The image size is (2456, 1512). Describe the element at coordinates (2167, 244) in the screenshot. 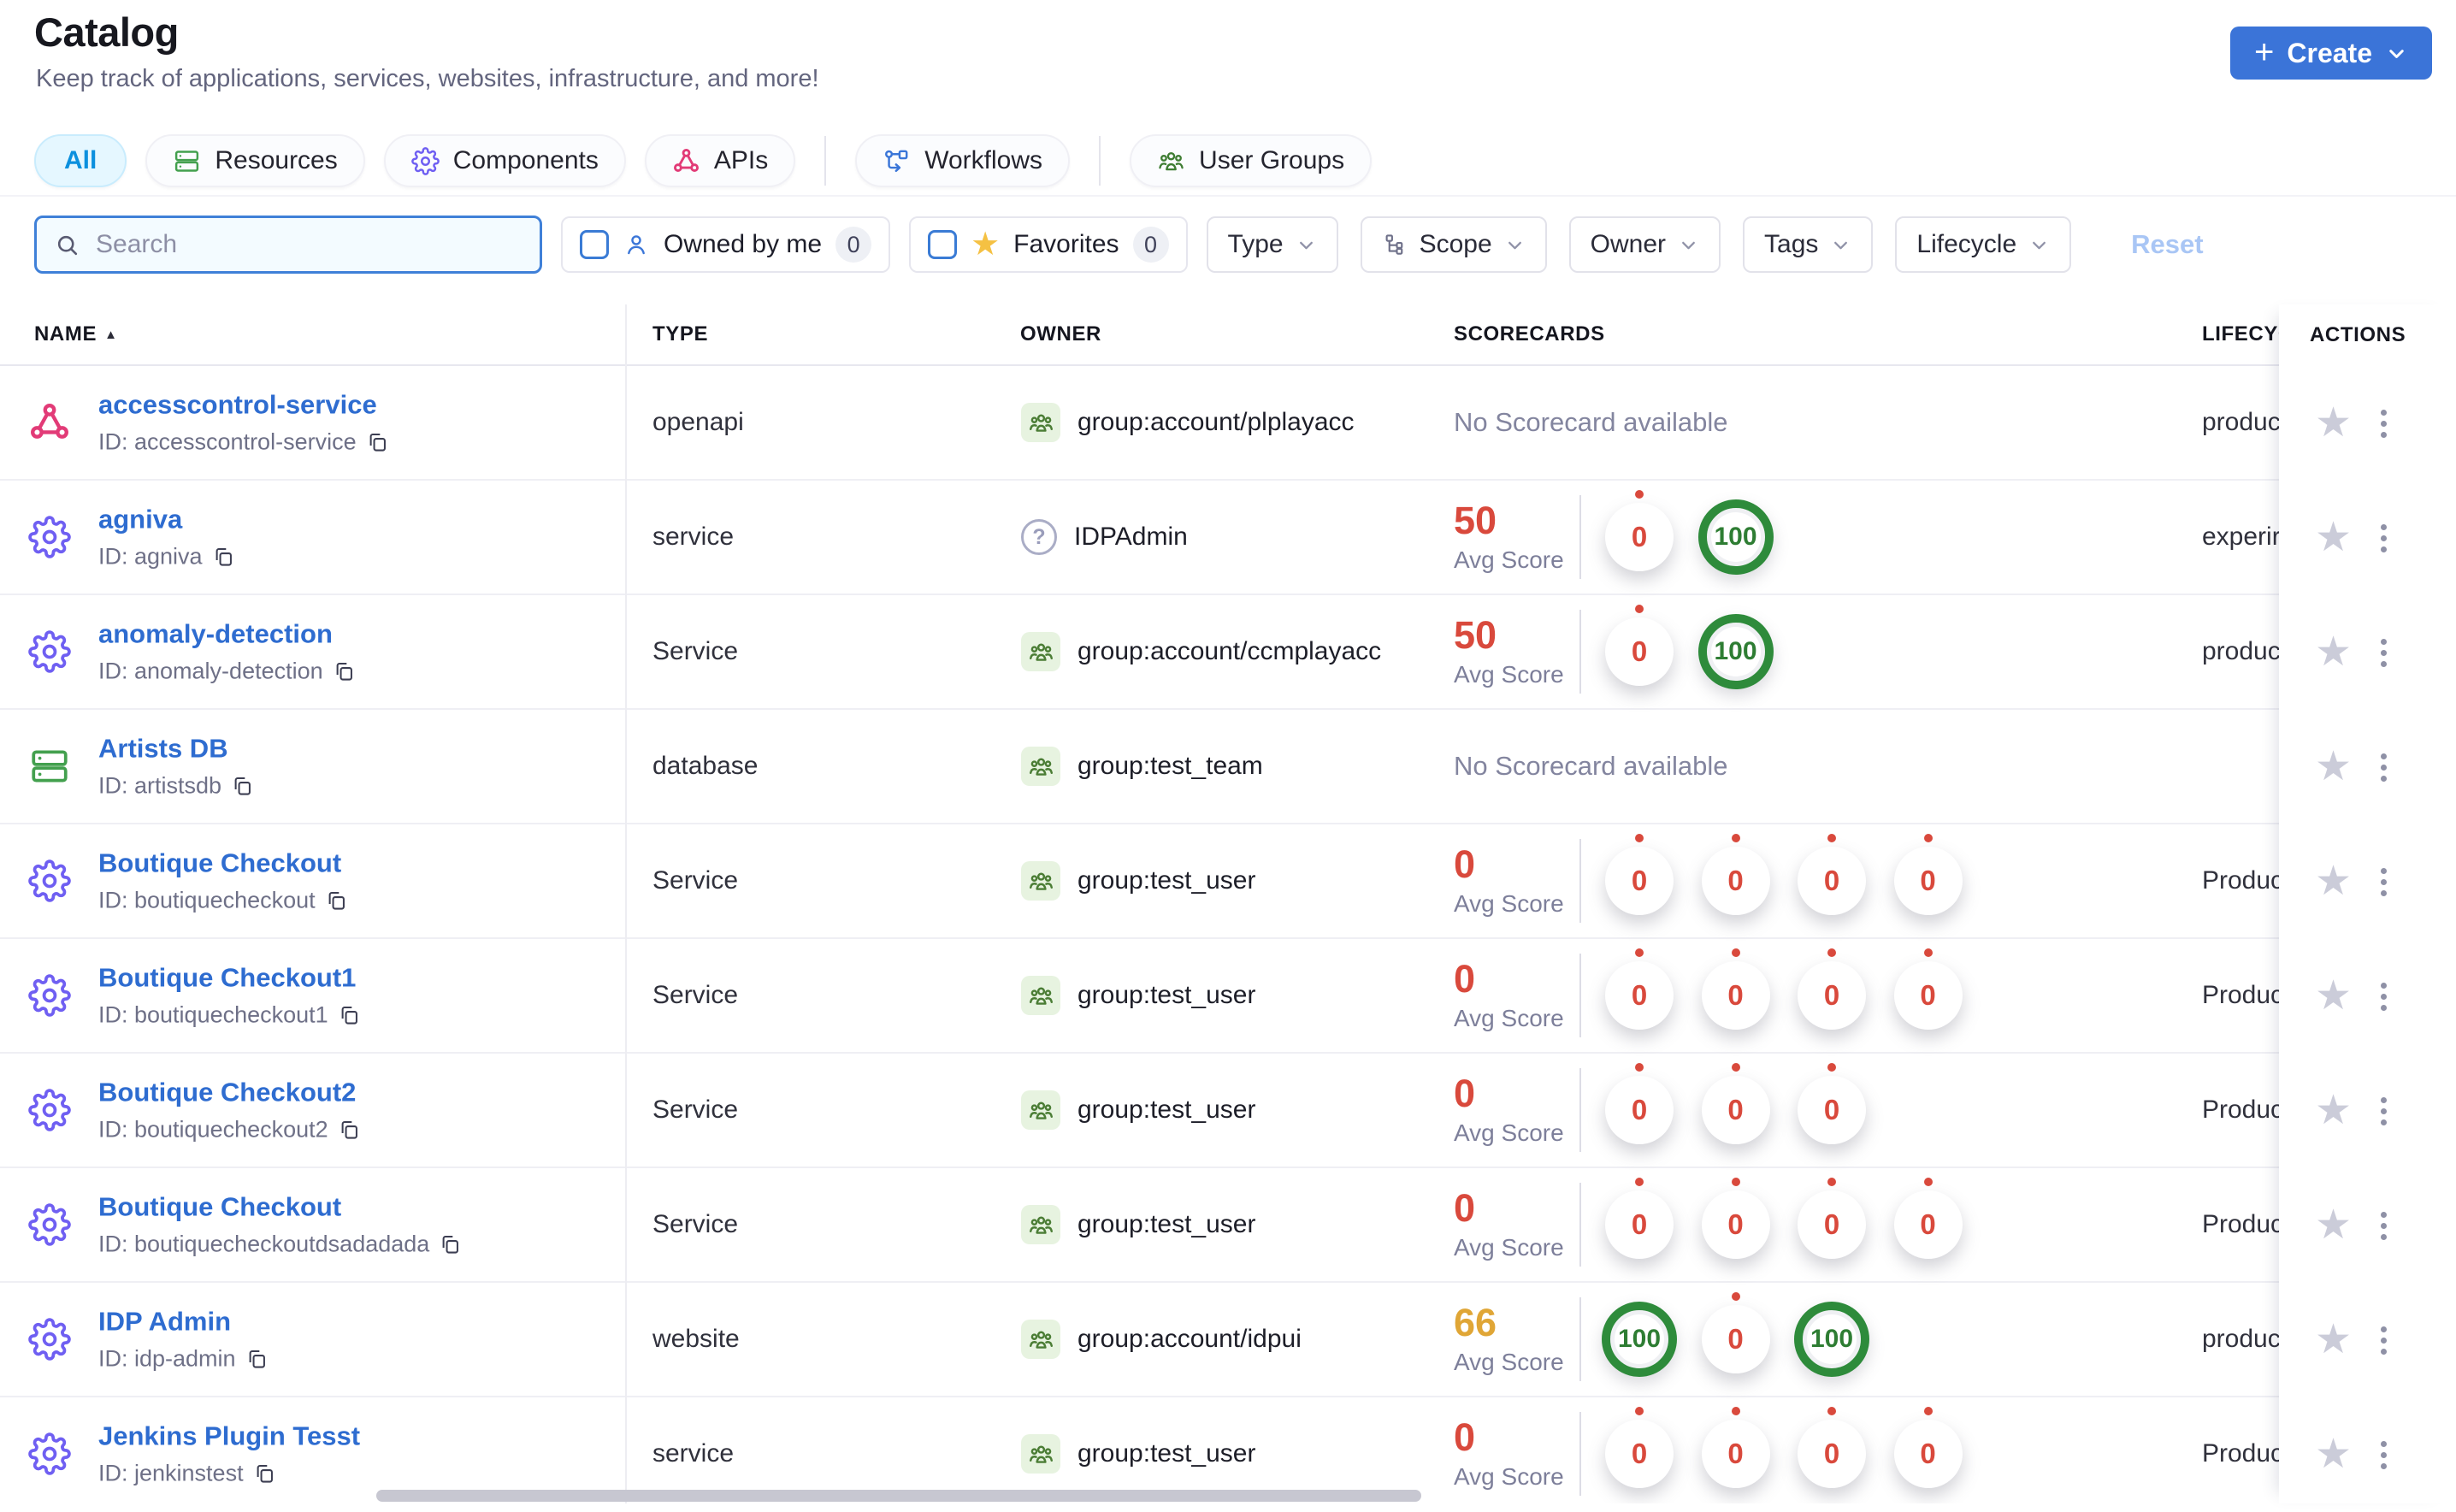

I see `reset-filters-button: Reset` at that location.